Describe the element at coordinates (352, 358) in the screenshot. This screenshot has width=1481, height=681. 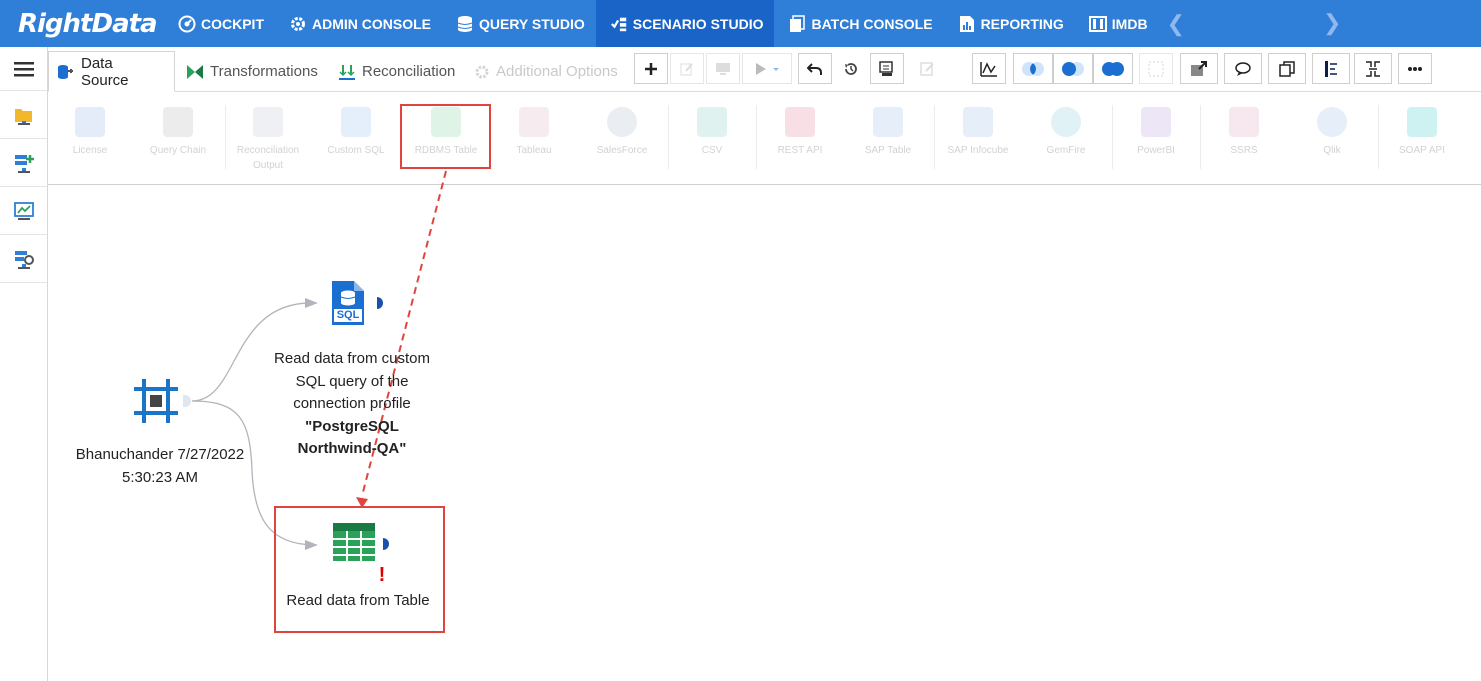
I see `sql-node-desc-line1: Read data from custom` at that location.